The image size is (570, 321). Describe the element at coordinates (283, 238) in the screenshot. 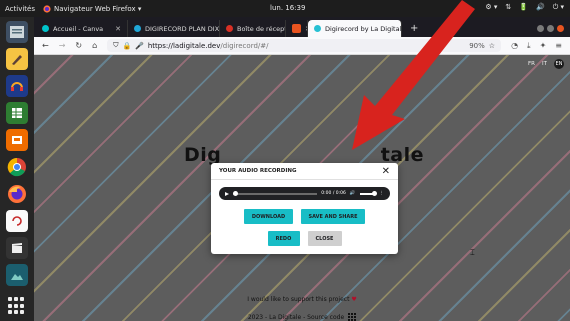

I see `redo-button: REDO` at that location.